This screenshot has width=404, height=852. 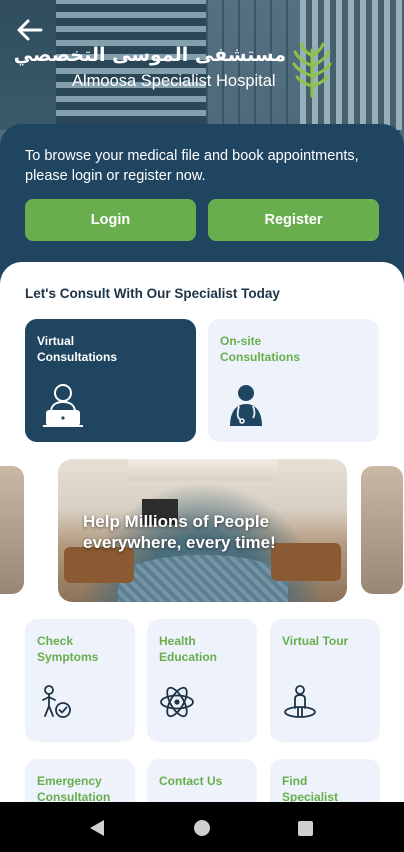 What do you see at coordinates (260, 349) in the screenshot?
I see `onsite-consultations-label: On-site Consultations` at bounding box center [260, 349].